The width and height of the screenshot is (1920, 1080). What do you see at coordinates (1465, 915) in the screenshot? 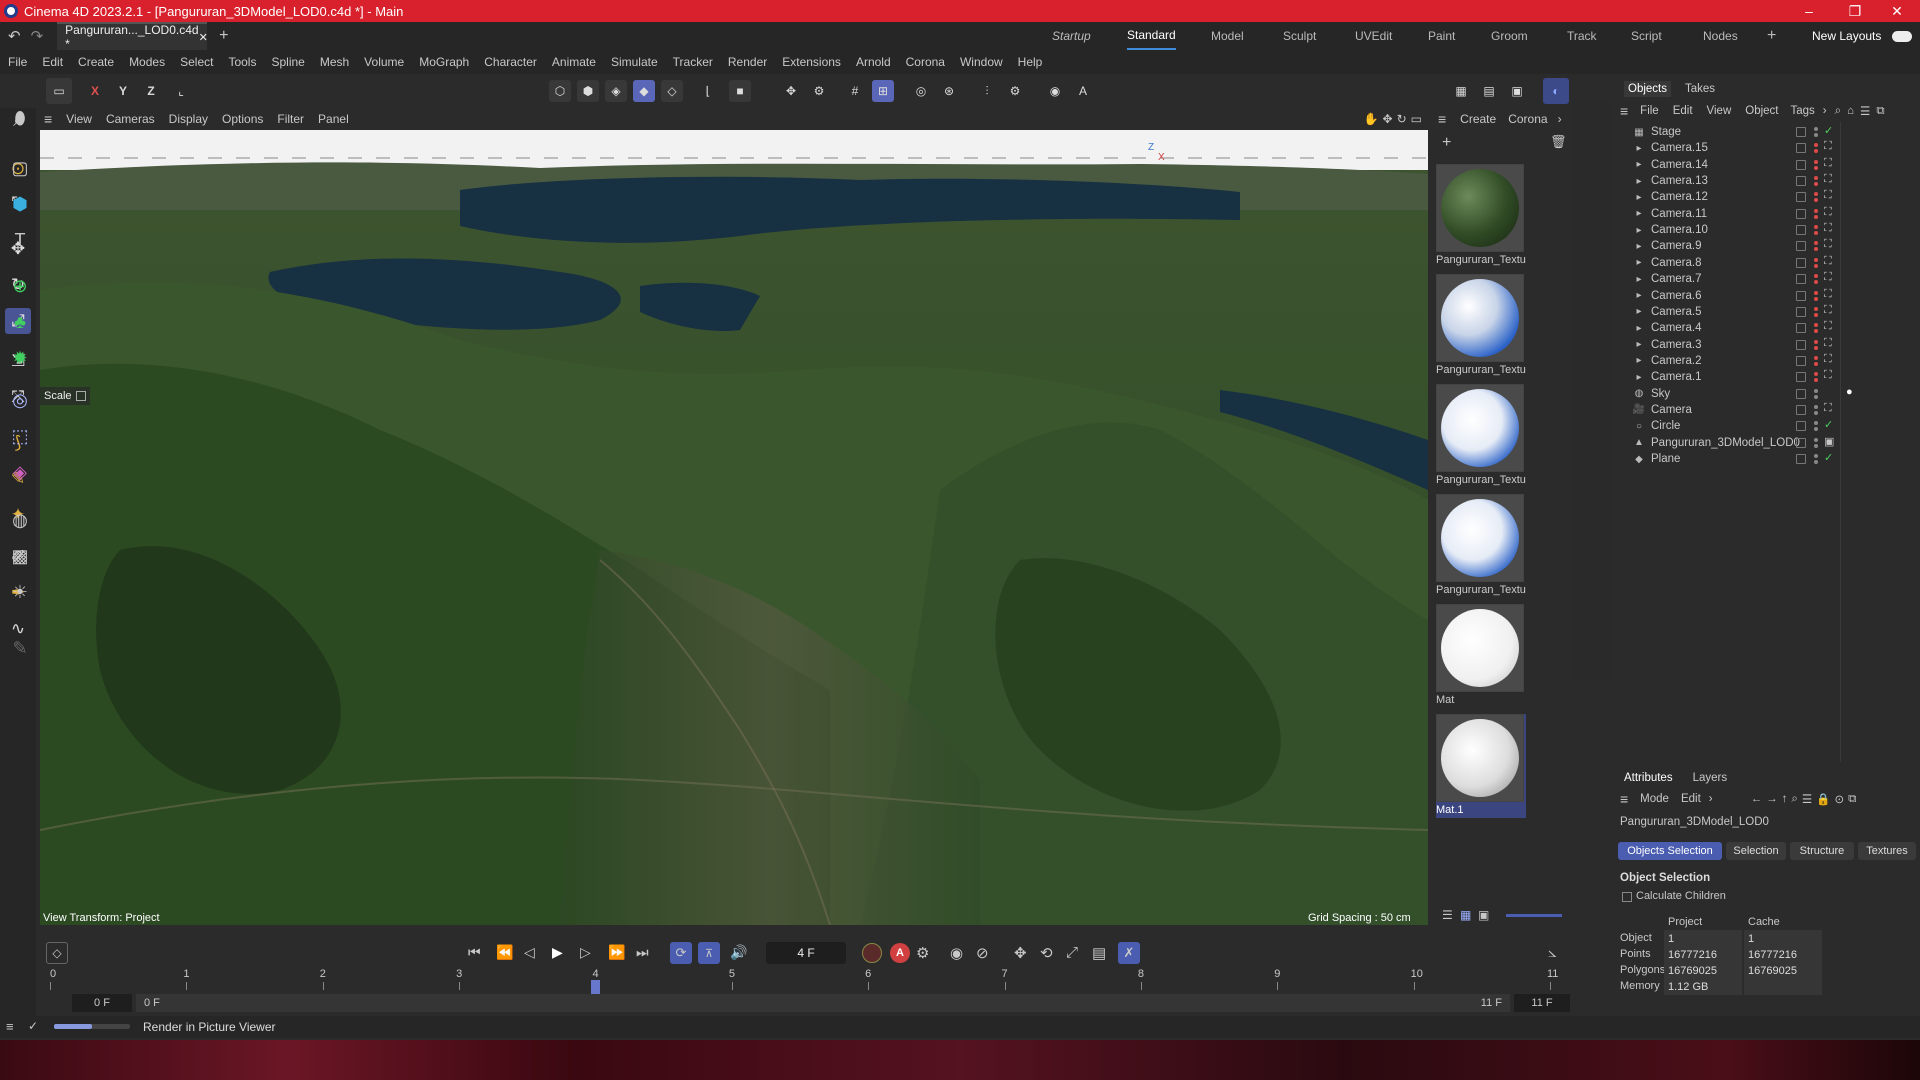
I see `grid-view-icon: ▦` at bounding box center [1465, 915].